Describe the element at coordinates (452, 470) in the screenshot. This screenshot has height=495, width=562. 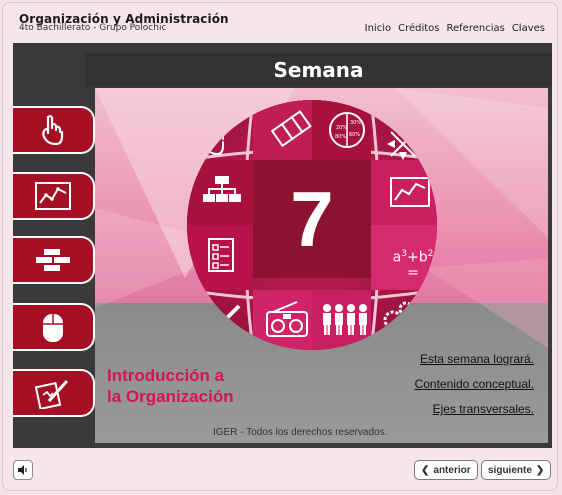
I see `previous-label: anterior` at that location.